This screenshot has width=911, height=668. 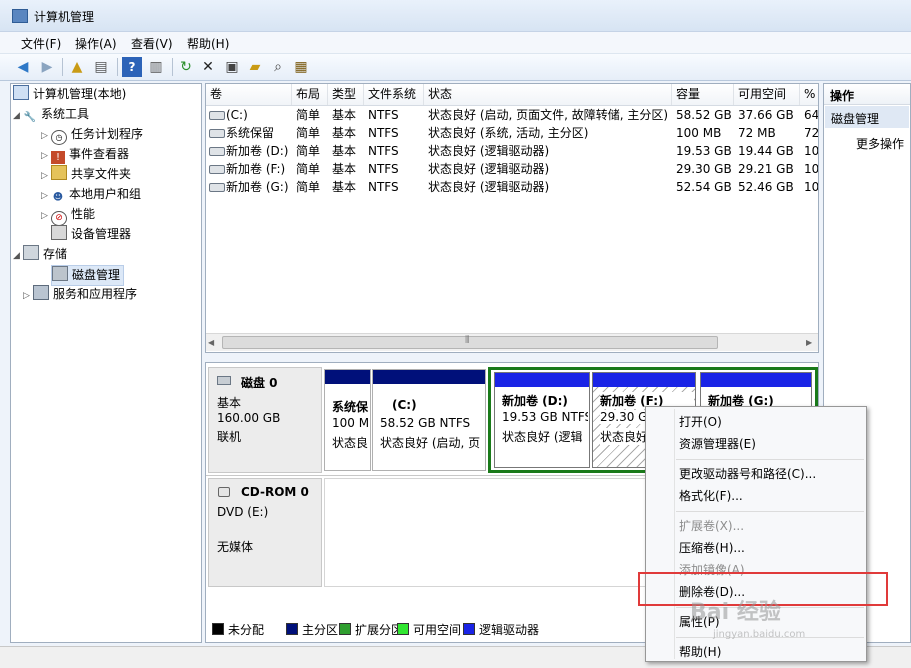 What do you see at coordinates (347, 420) in the screenshot?
I see `partition-system-reserved: 系统保 100 M 状态良` at bounding box center [347, 420].